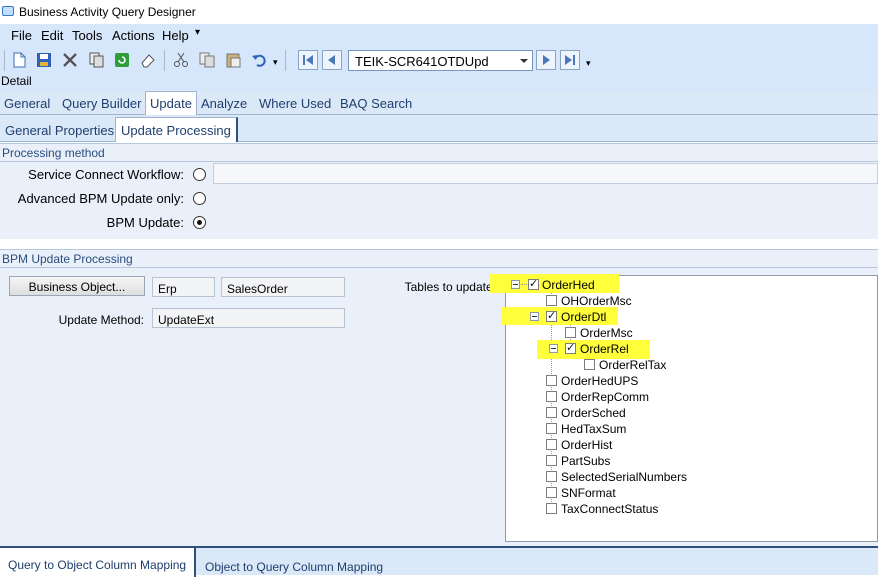 Image resolution: width=878 pixels, height=577 pixels. Describe the element at coordinates (588, 493) in the screenshot. I see `tree-item-snformat: SNFormat` at that location.